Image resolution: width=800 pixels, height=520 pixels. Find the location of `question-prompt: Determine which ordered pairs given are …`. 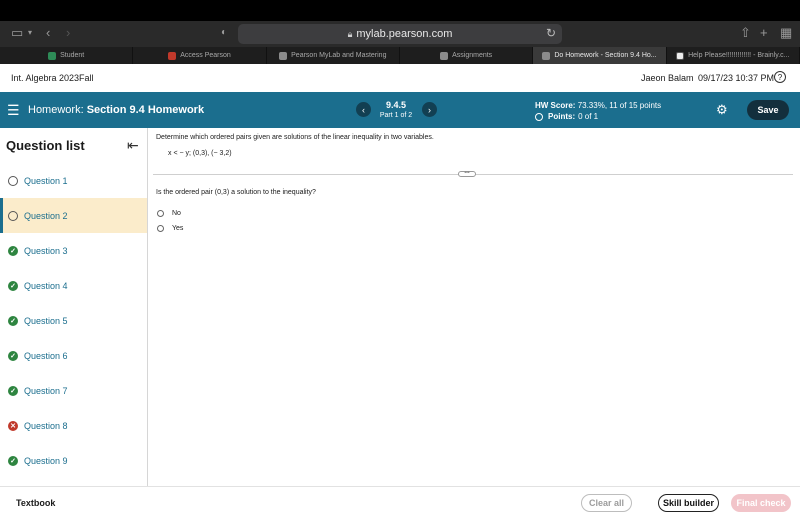

question-prompt: Determine which ordered pairs given are … is located at coordinates (295, 137).